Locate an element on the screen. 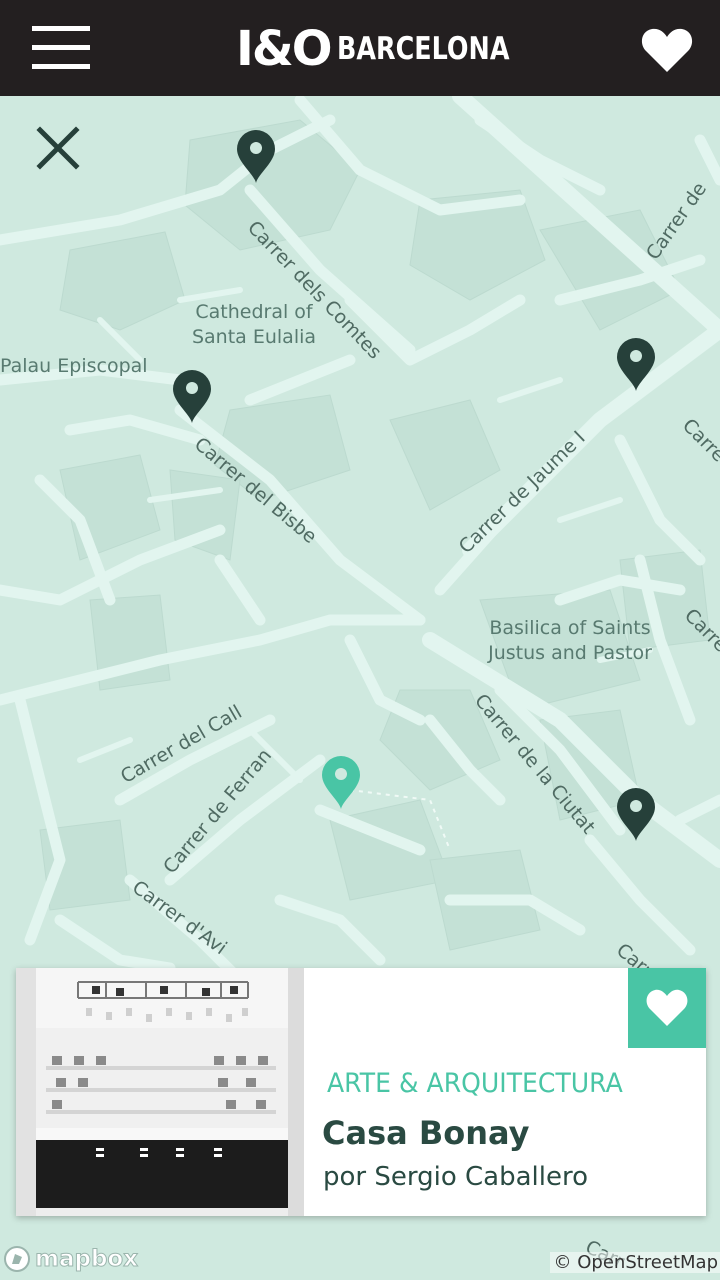  poi-label-cathedral: Cathedral of Santa Eulalia is located at coordinates (254, 325).